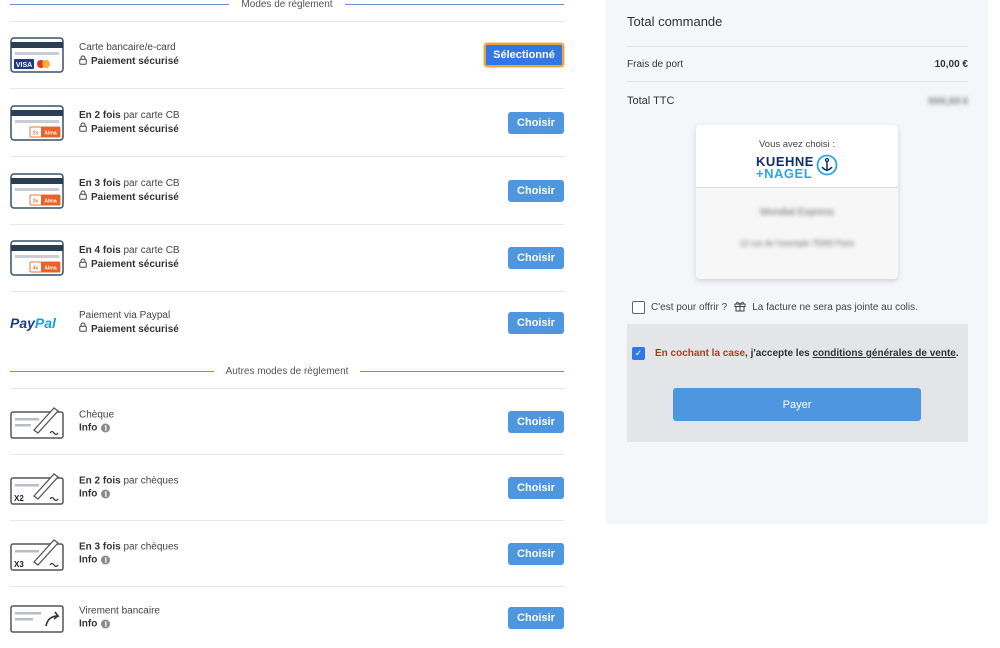 This screenshot has width=1000, height=648. What do you see at coordinates (536, 258) in the screenshot?
I see `choose-button-4x-card: Choisir` at bounding box center [536, 258].